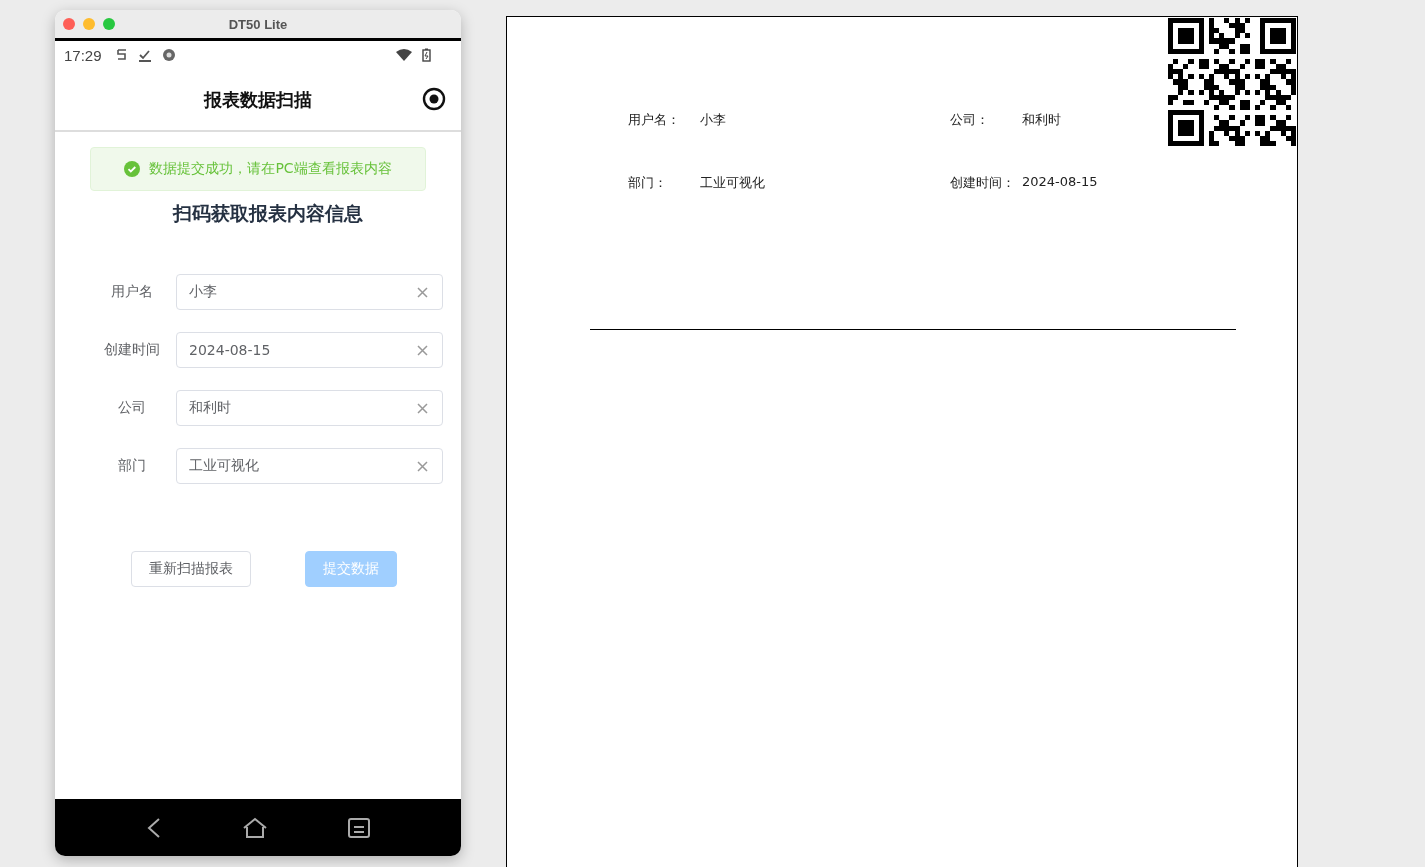  Describe the element at coordinates (258, 24) in the screenshot. I see `window-title: DT50 Lite` at that location.